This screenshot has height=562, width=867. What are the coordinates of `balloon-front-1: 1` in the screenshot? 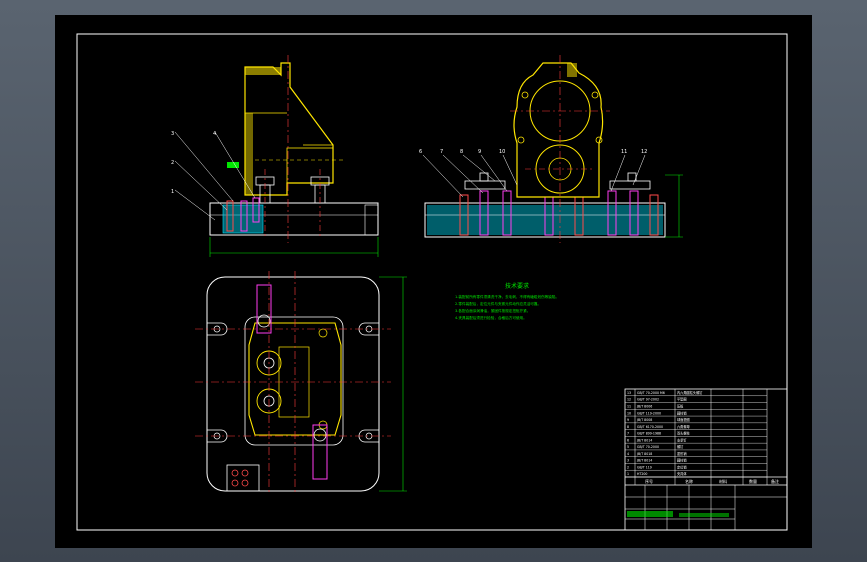 It's located at (172, 192).